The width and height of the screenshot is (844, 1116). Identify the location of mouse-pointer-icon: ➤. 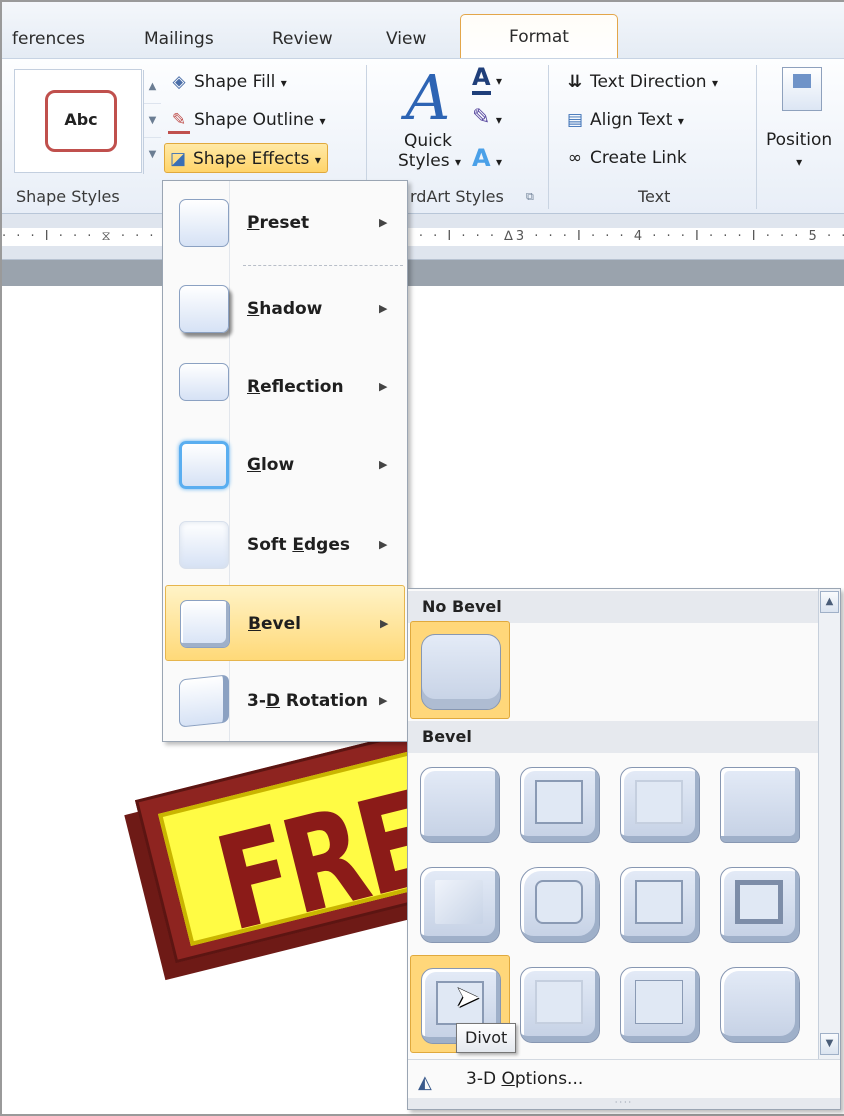
(468, 997).